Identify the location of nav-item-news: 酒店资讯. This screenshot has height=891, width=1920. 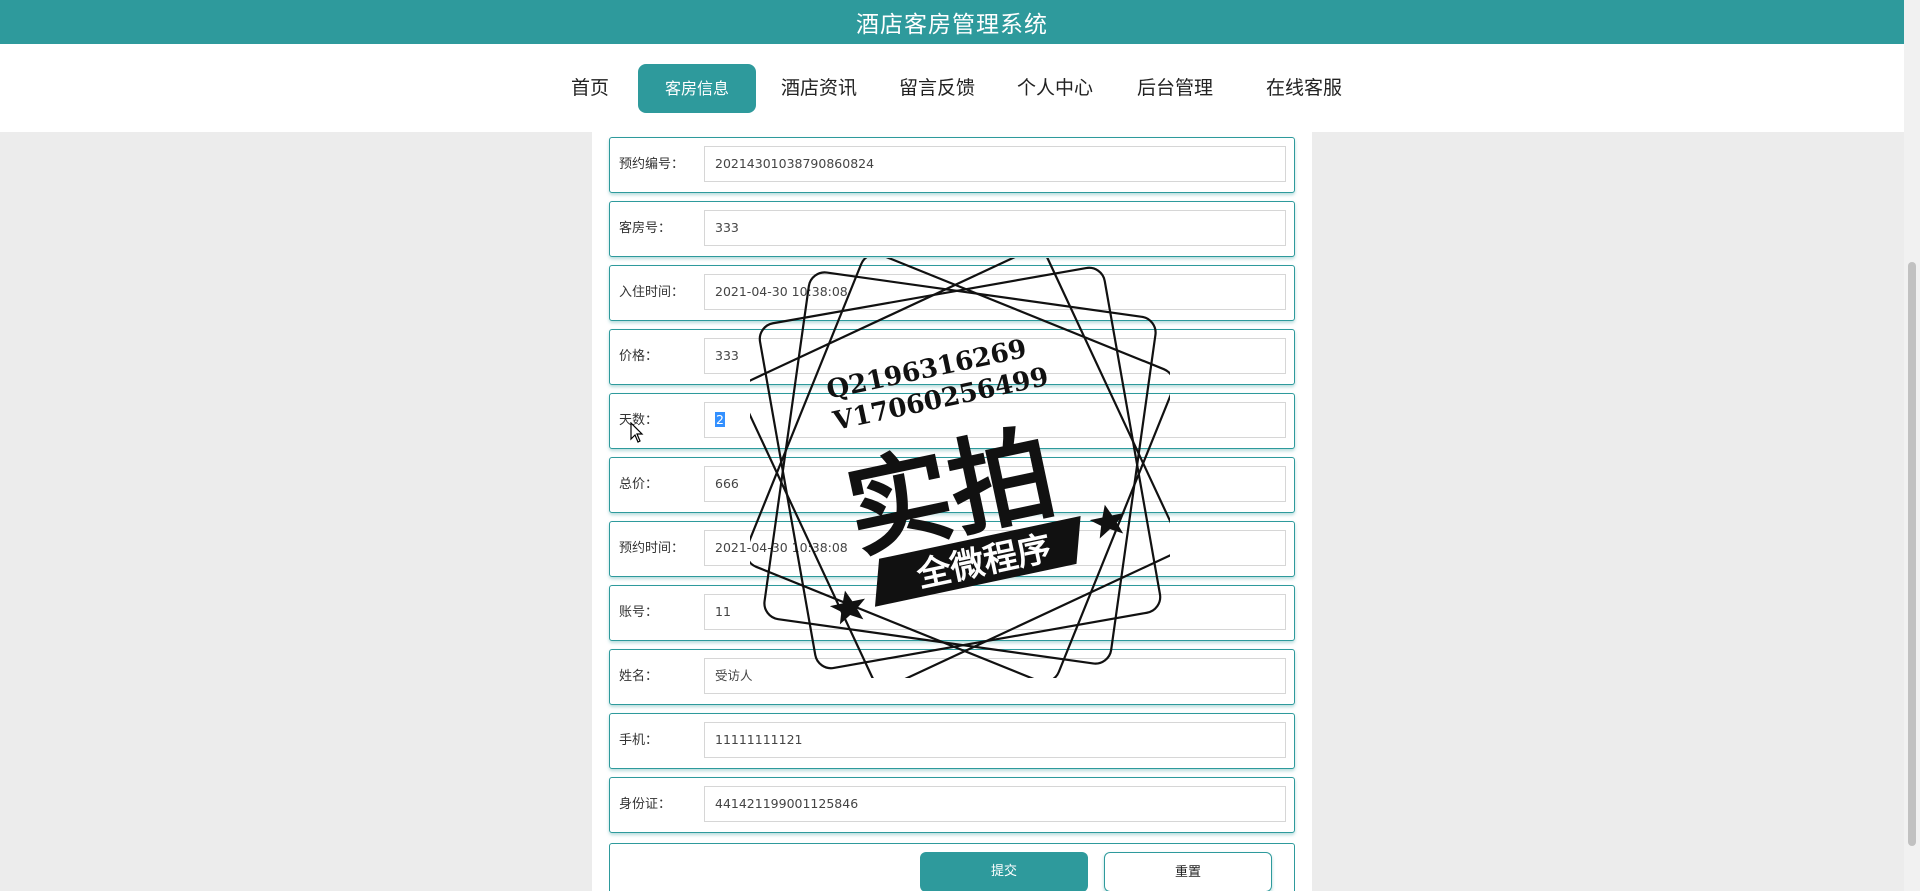
(819, 88).